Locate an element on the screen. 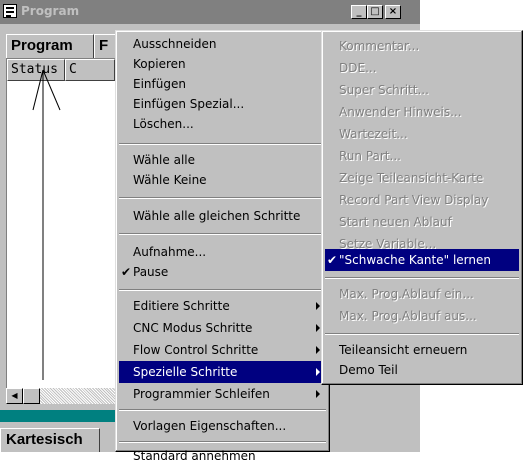  menu-item-standard-annehmen: Standard annehmen is located at coordinates (222, 456).